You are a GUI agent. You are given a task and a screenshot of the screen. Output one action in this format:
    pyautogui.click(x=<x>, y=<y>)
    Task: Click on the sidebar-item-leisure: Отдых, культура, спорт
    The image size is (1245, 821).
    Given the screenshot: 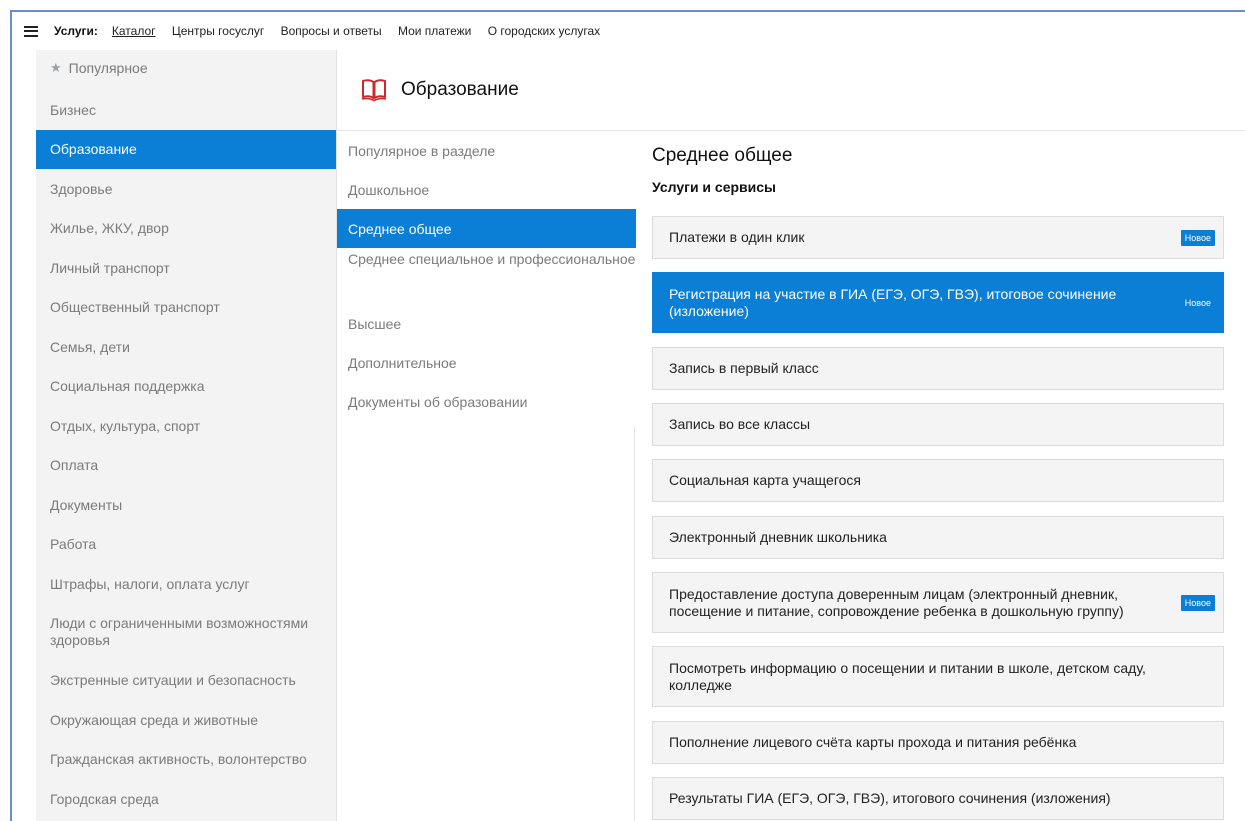 What is the action you would take?
    pyautogui.click(x=186, y=426)
    